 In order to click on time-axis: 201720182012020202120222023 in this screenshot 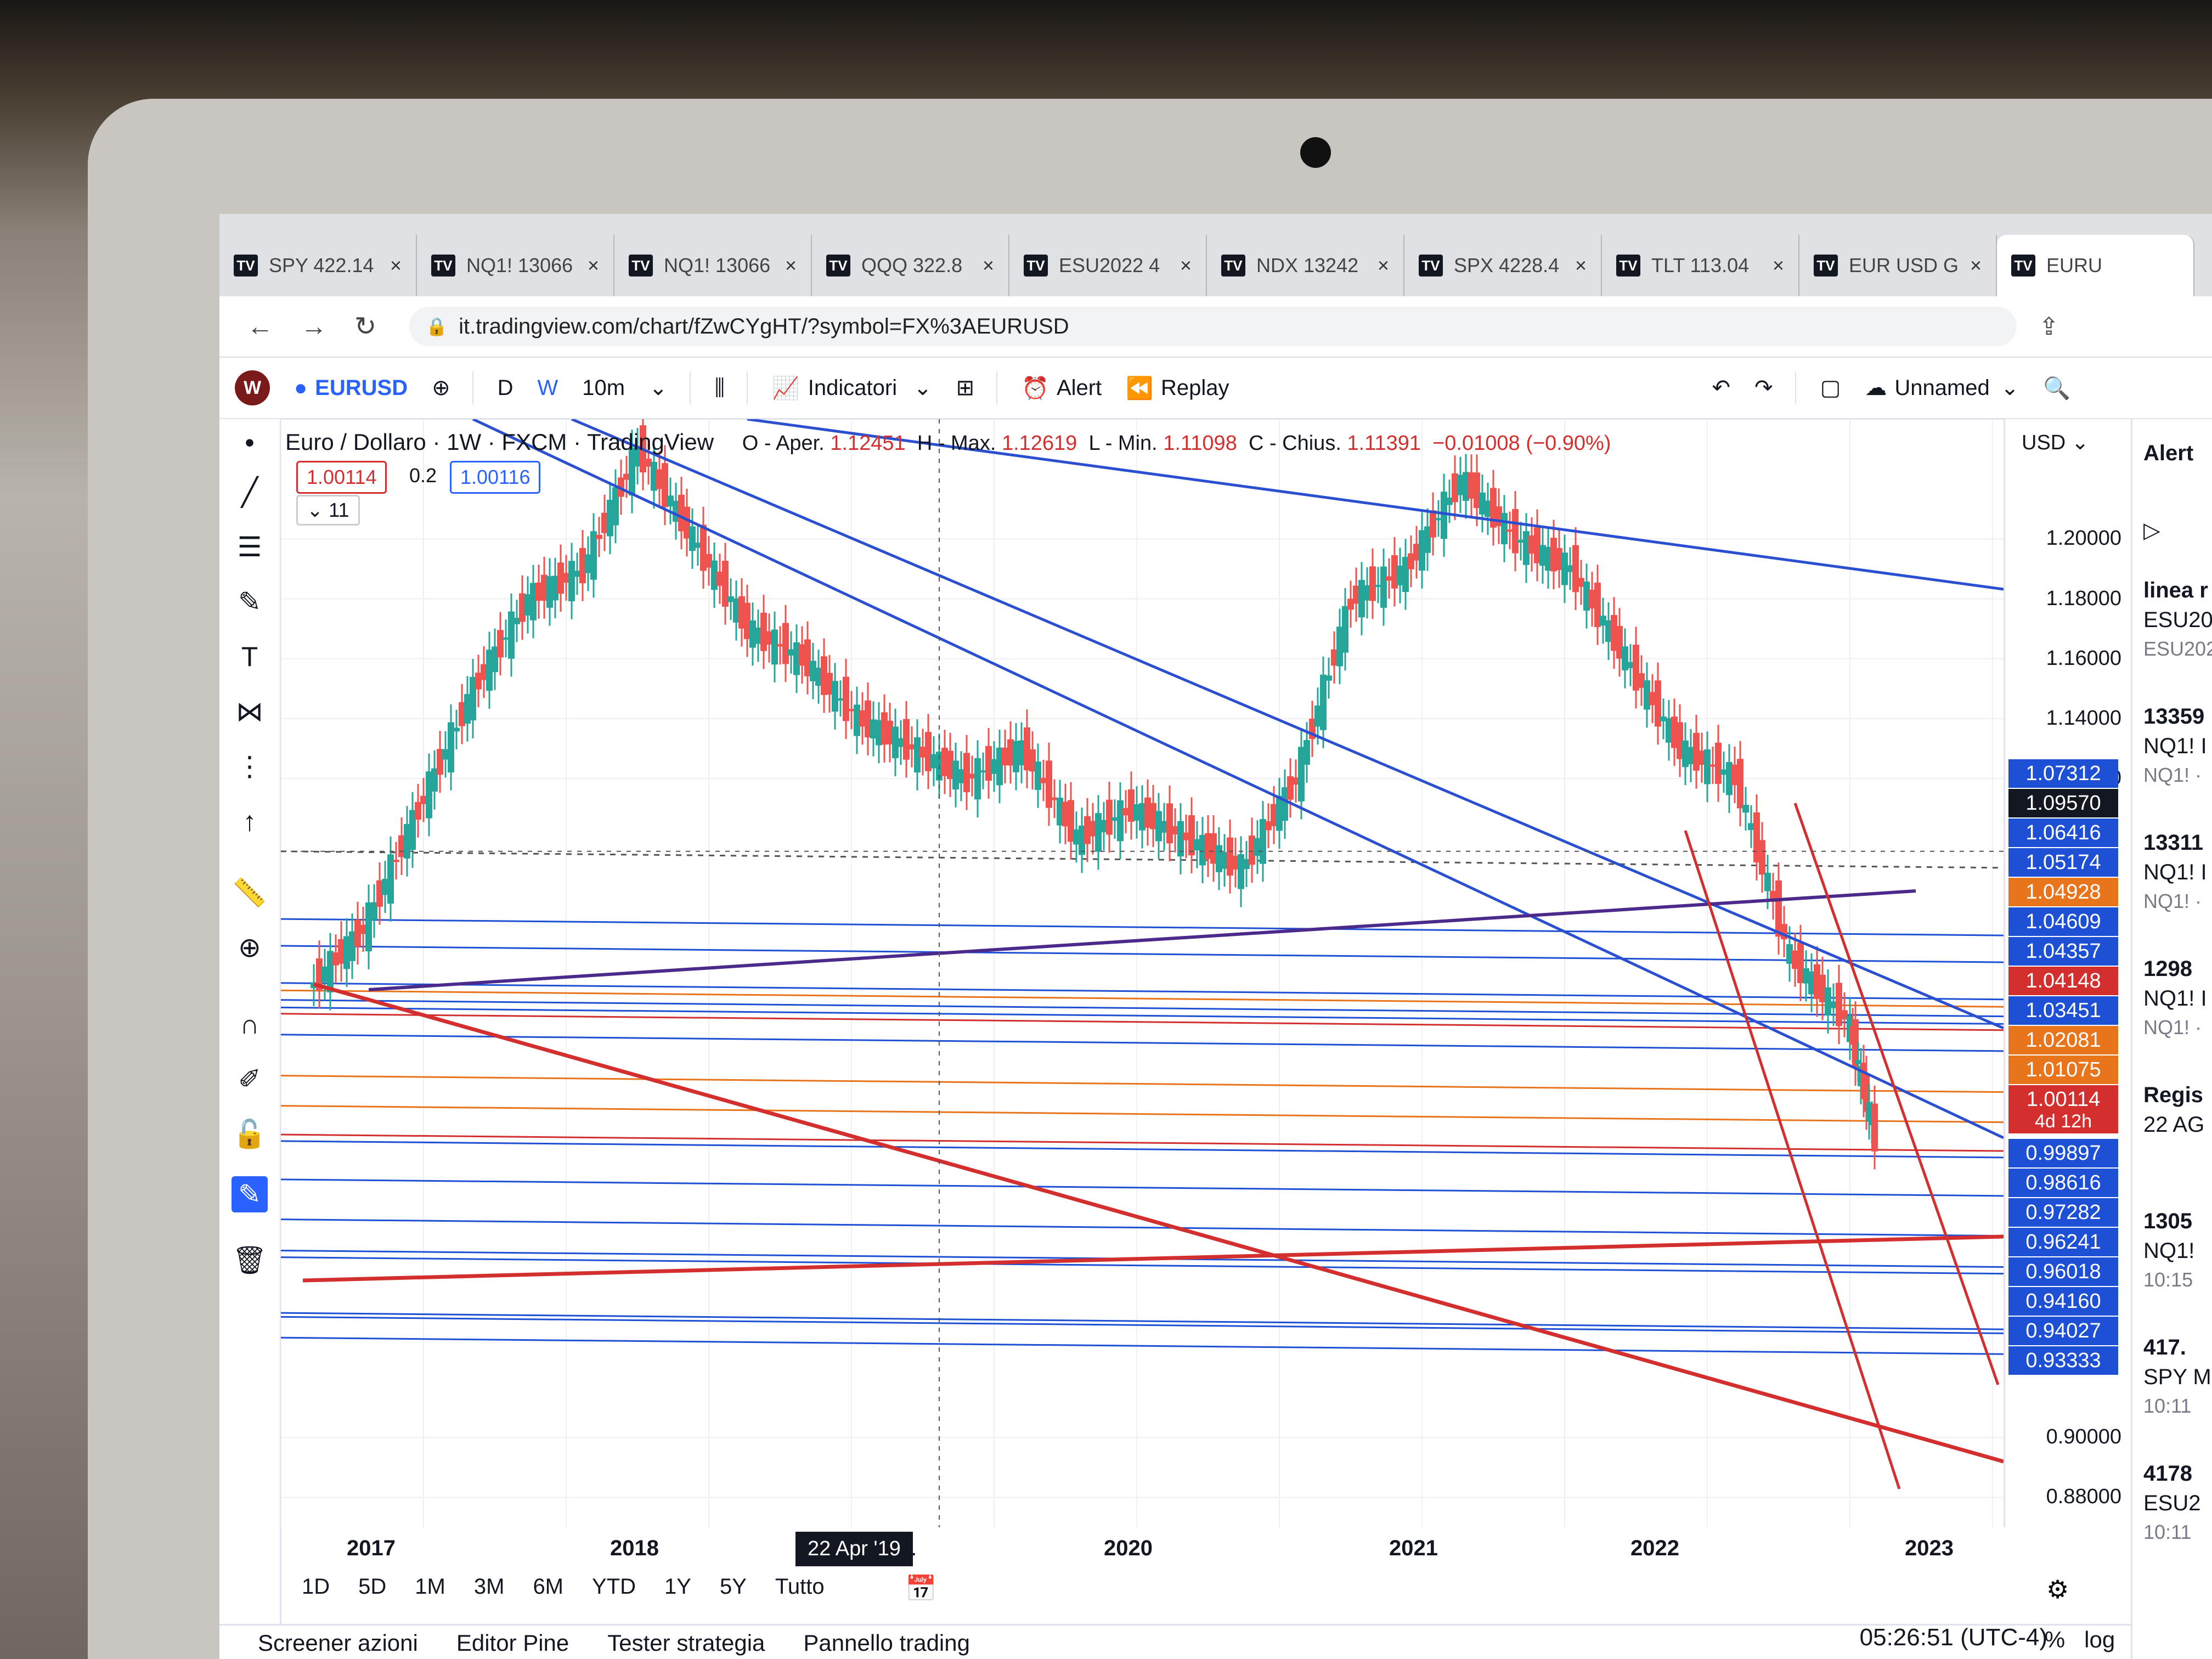, I will do `click(1142, 1550)`.